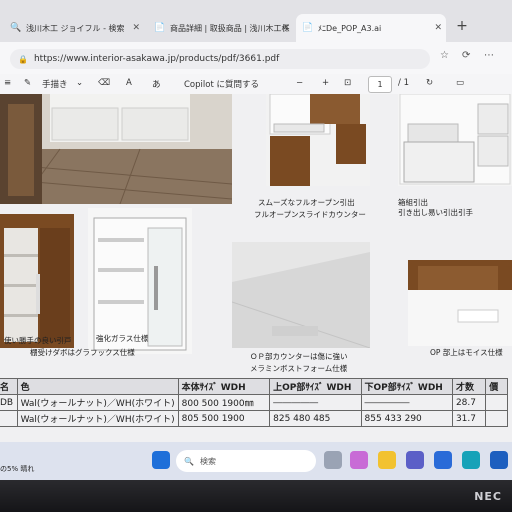 The image size is (512, 512). Describe the element at coordinates (318, 140) in the screenshot. I see `slide-drawer-photo` at that location.